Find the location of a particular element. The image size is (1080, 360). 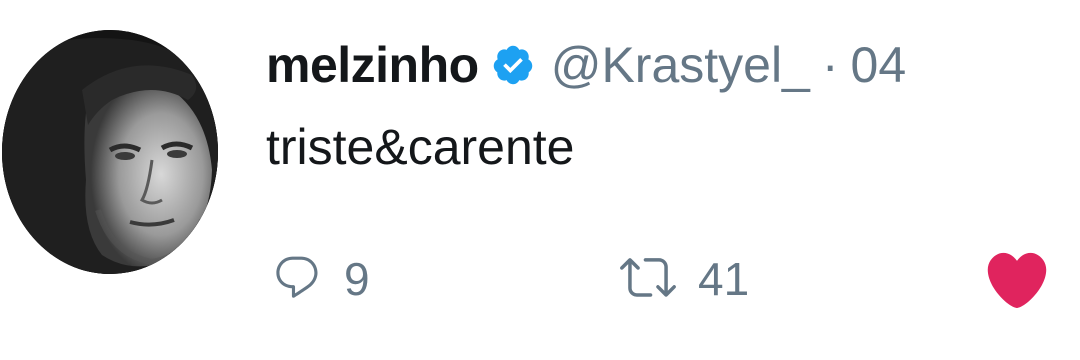

avatar is located at coordinates (110, 152).